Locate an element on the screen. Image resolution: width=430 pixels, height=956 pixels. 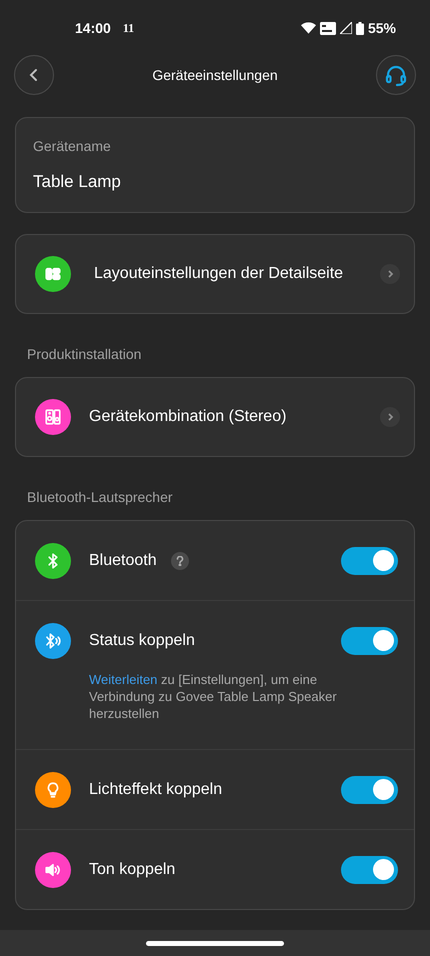
section-title: Bluetooth-Lautsprecher is located at coordinates (100, 497).